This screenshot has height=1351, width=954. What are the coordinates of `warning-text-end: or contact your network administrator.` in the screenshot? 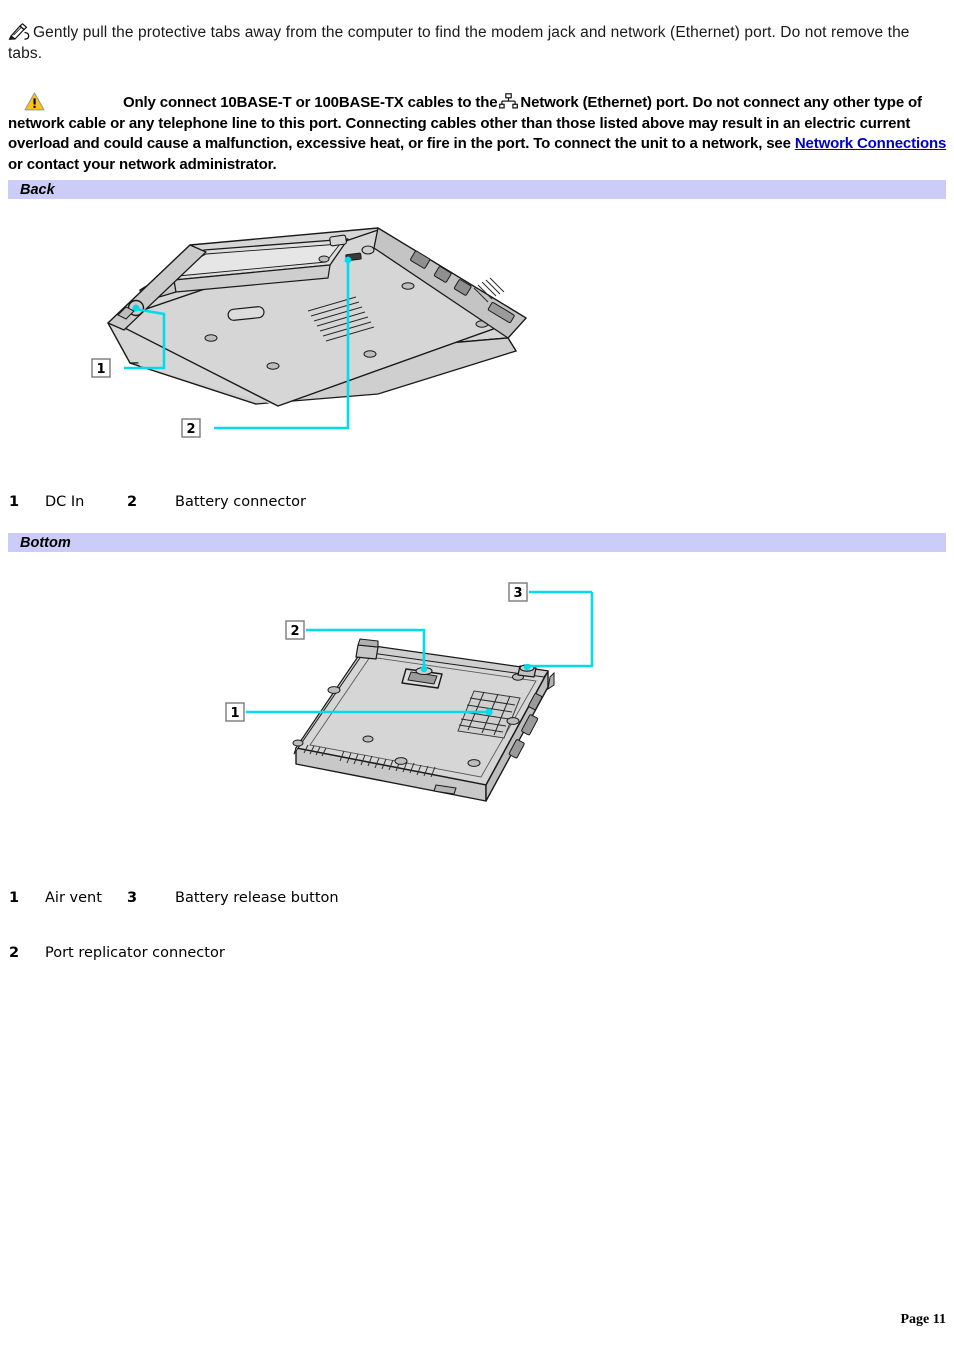 It's located at (142, 164).